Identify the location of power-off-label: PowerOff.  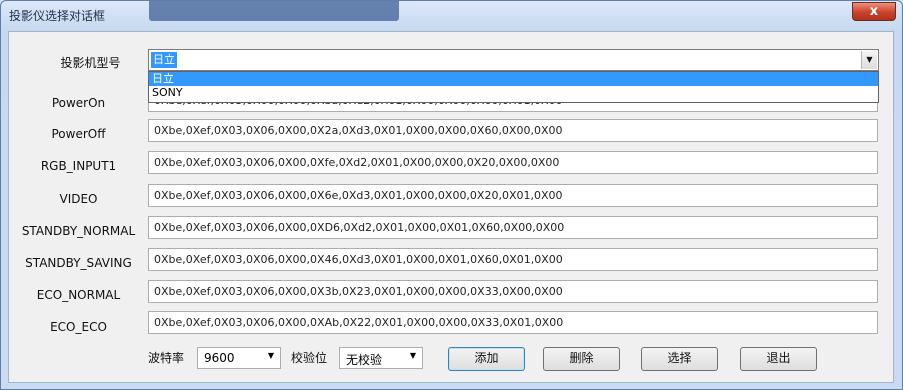
(78, 134).